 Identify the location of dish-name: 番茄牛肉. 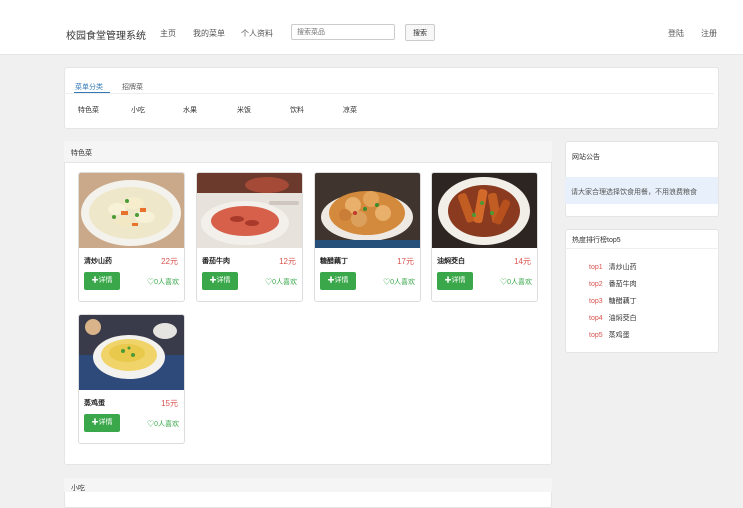
(216, 261).